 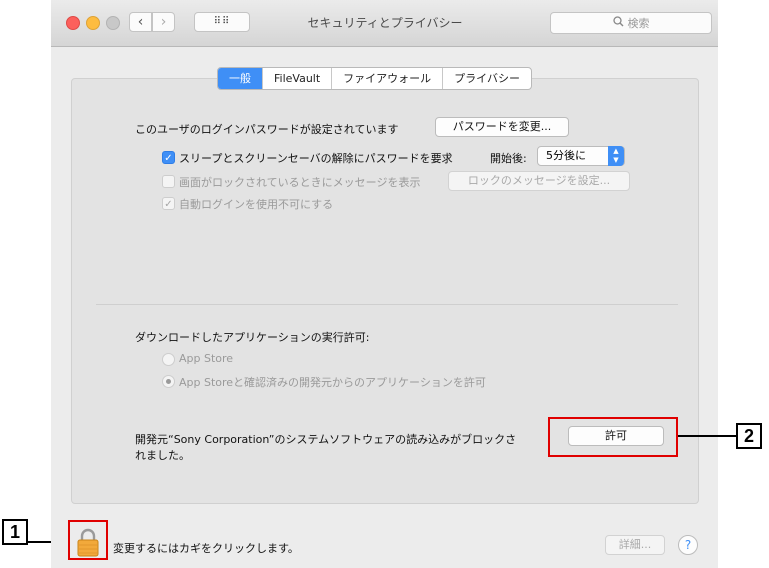 I want to click on tab-privacy: プライバシー, so click(x=487, y=78).